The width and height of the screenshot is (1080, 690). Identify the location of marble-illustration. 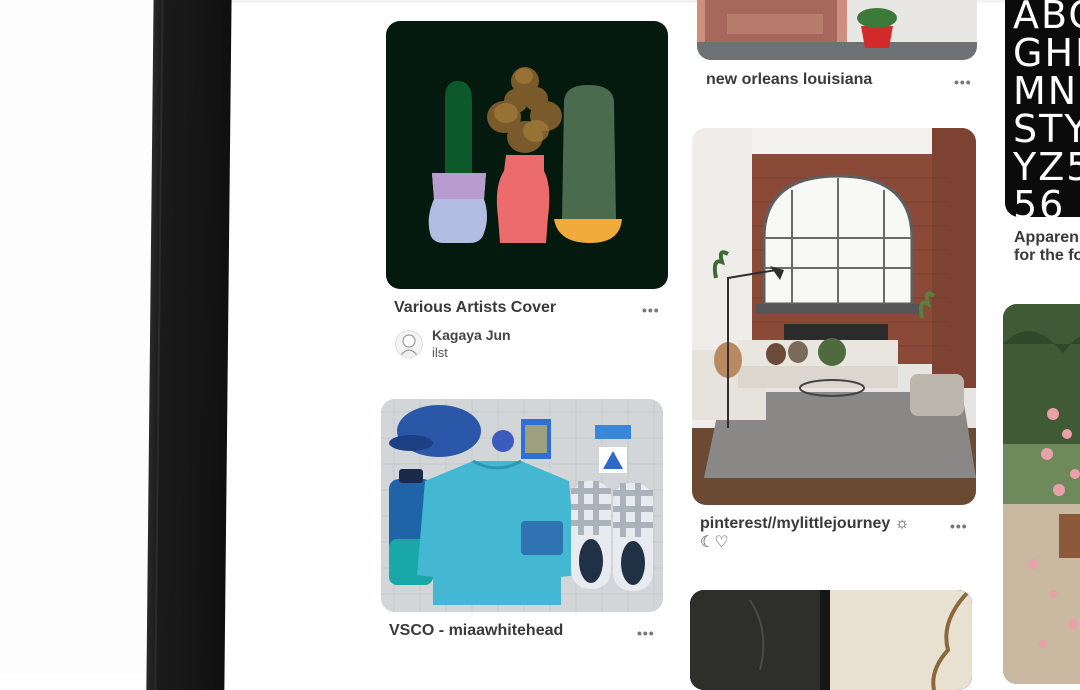
(831, 640).